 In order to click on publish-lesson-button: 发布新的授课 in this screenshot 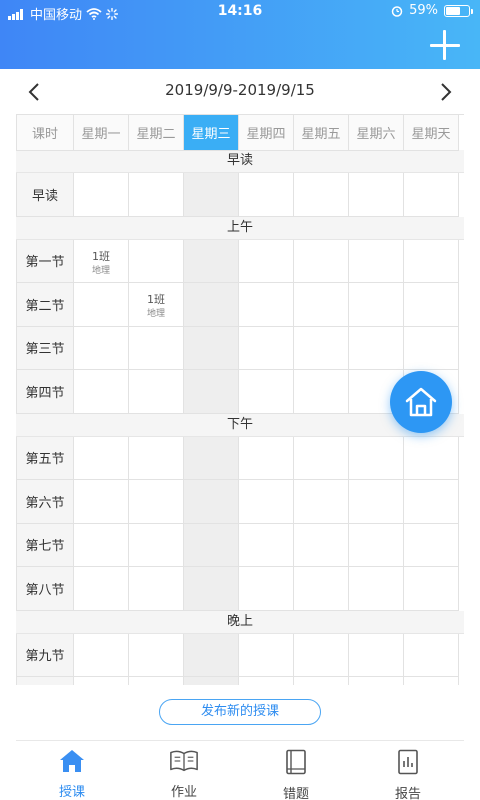, I will do `click(240, 712)`.